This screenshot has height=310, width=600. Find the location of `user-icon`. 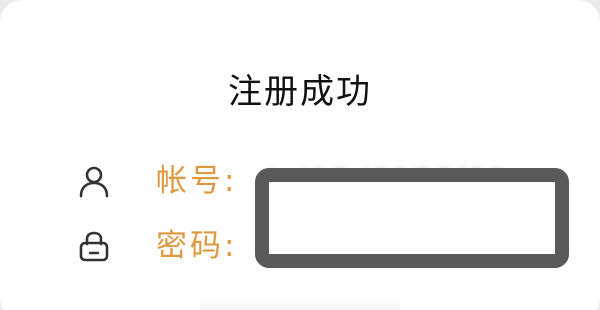

user-icon is located at coordinates (94, 182).